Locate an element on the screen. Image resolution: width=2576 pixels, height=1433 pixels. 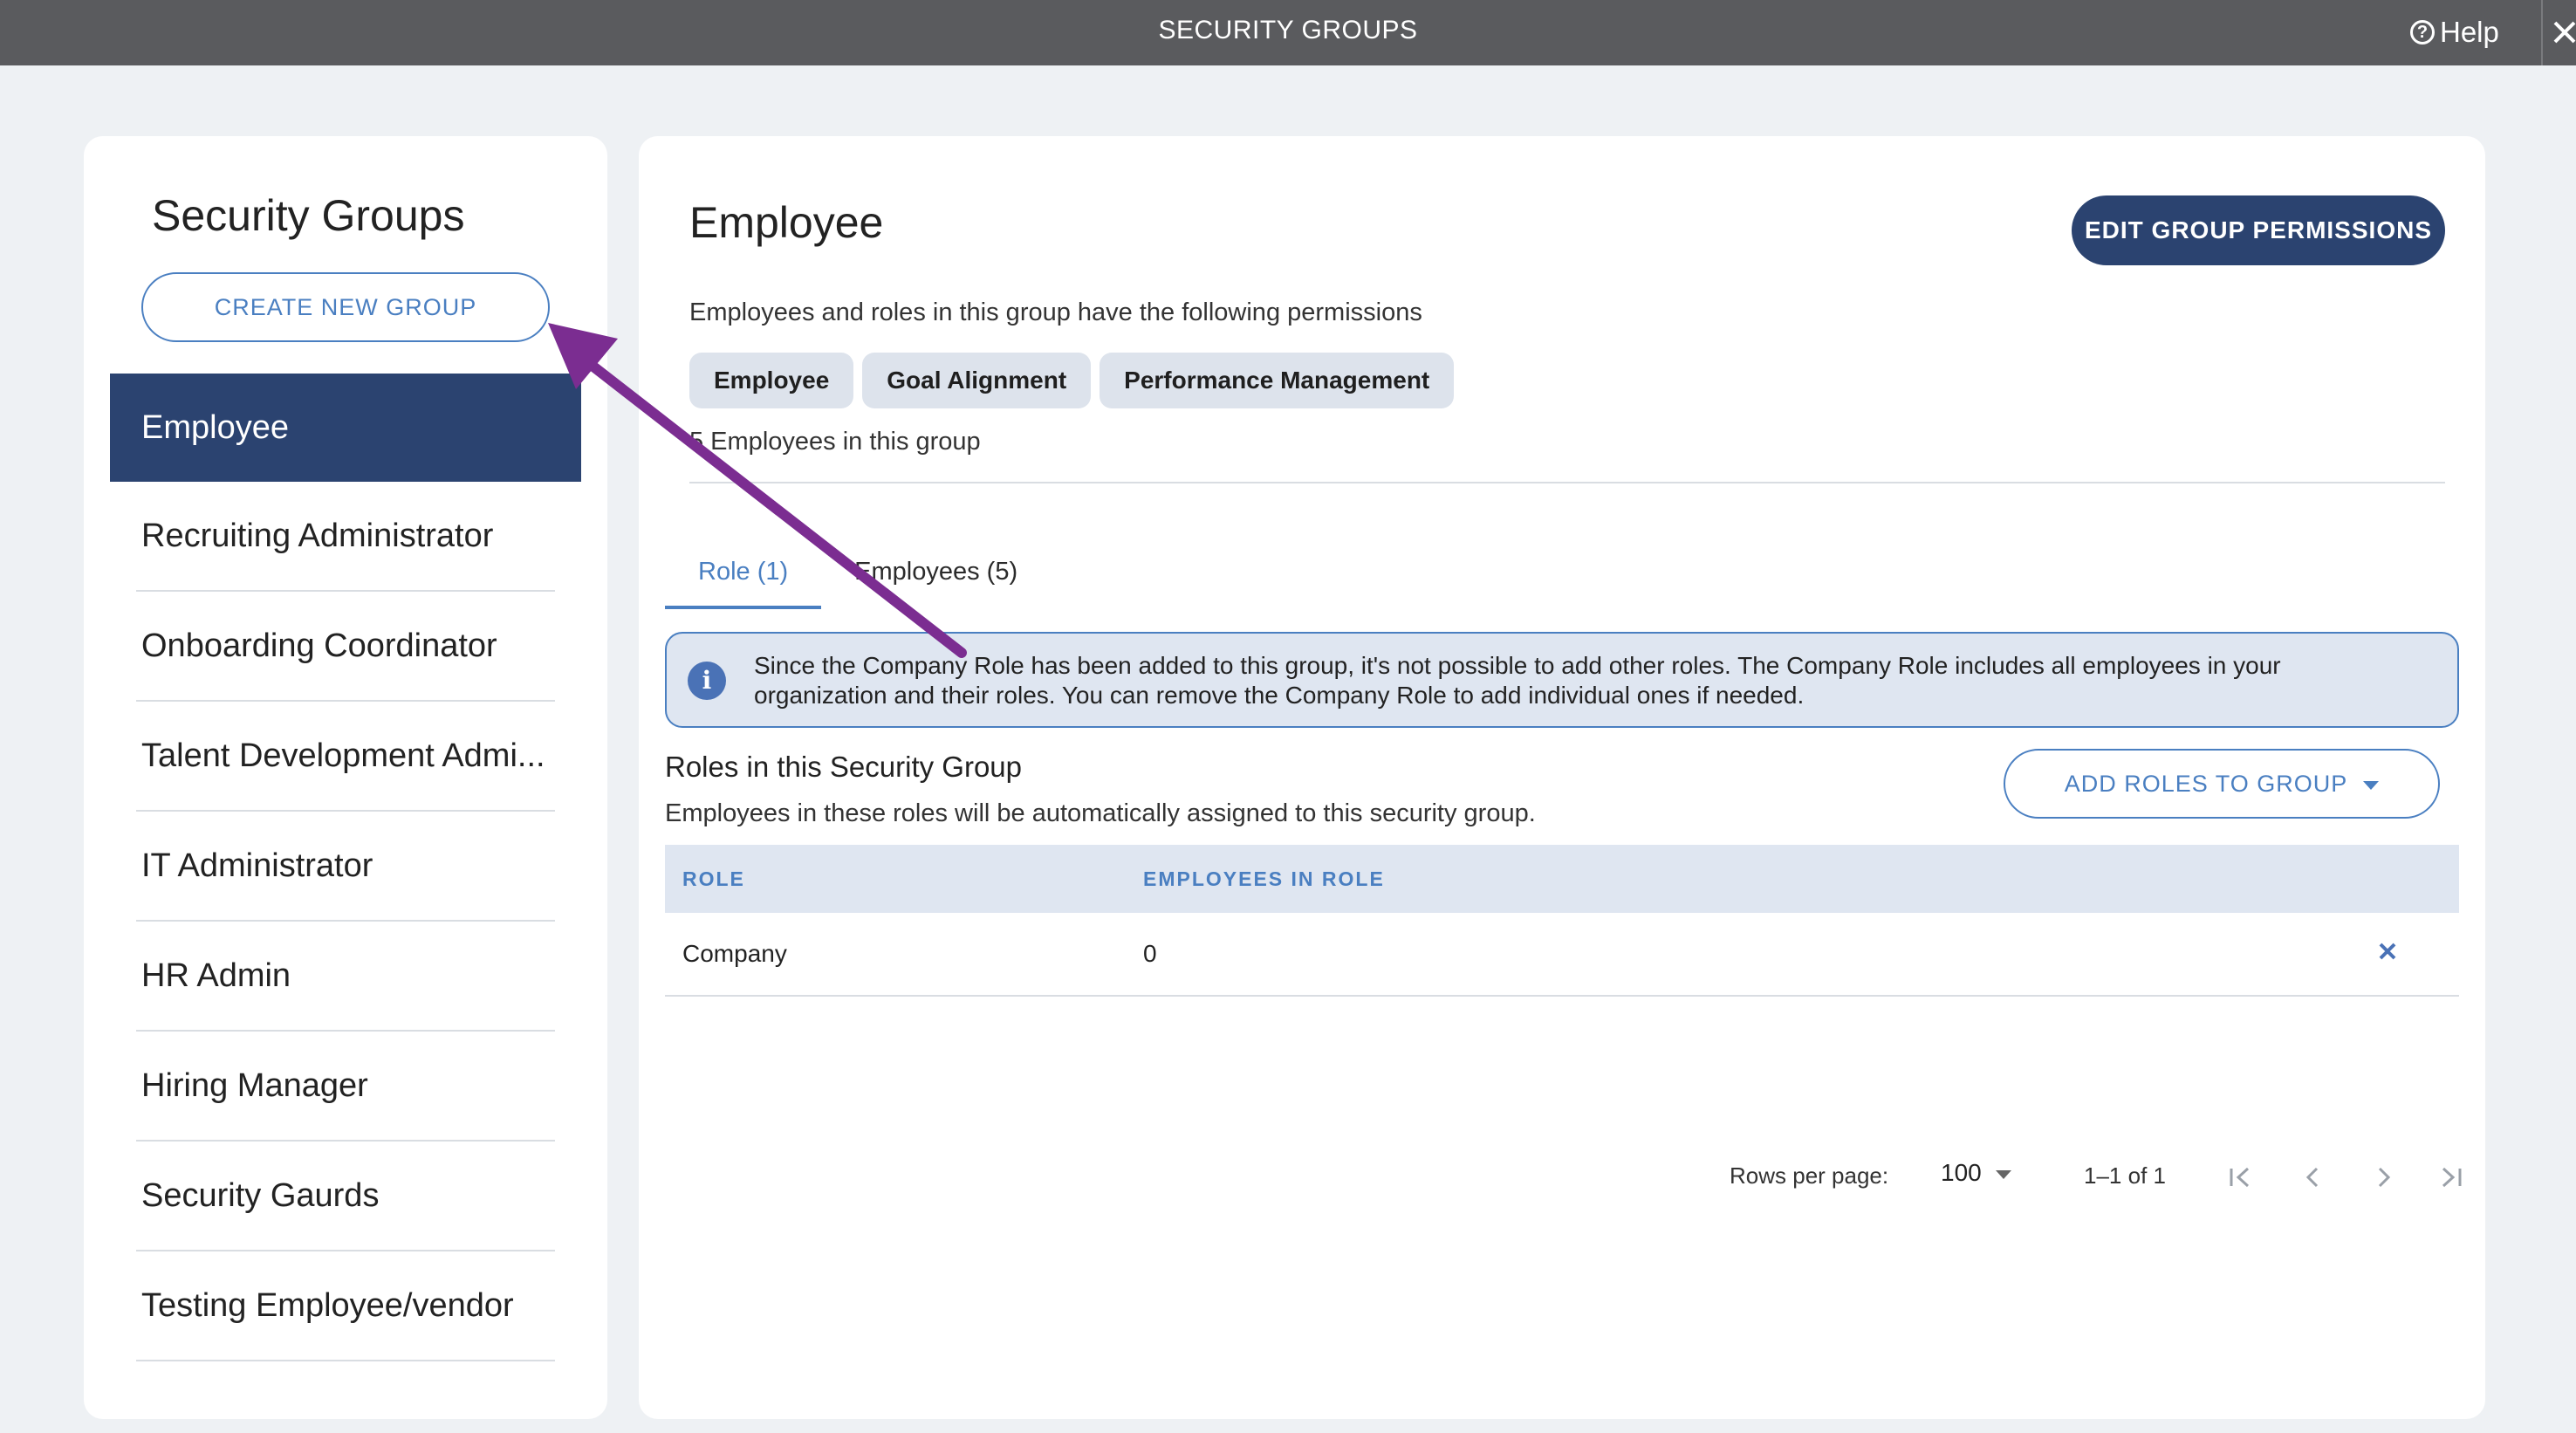
top-bar: SECURITY GROUPS ? Help is located at coordinates (1288, 32).